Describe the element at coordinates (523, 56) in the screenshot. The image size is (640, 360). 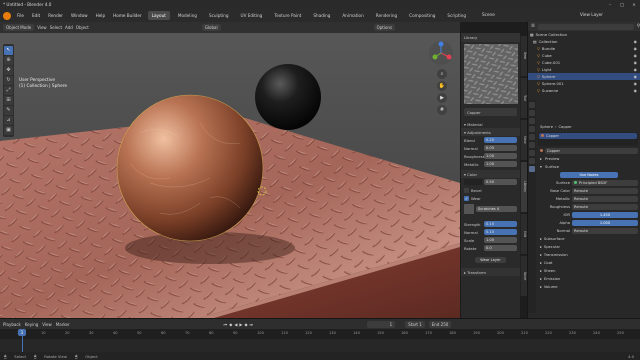
I see `n-panel-tab-1: Item` at that location.